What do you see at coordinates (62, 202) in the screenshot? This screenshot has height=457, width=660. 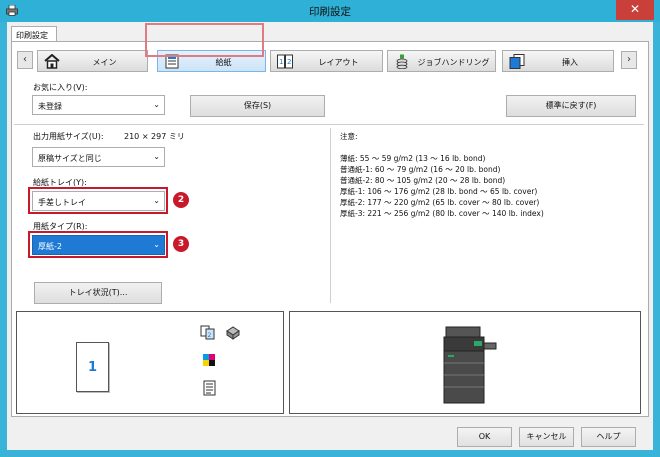 I see `paper-tray-value: 手差しトレイ` at bounding box center [62, 202].